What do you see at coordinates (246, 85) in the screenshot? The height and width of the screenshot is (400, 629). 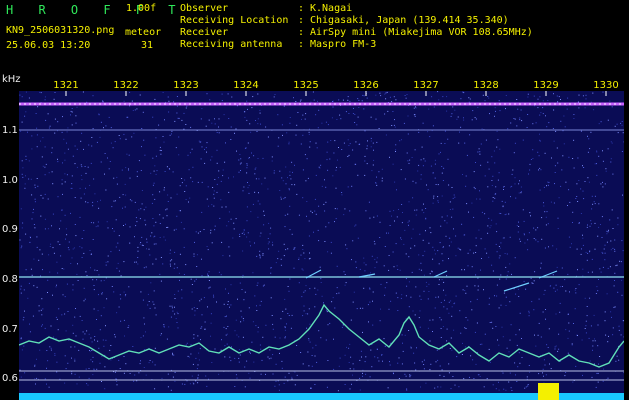 I see `x-tick-label: 1324` at bounding box center [246, 85].